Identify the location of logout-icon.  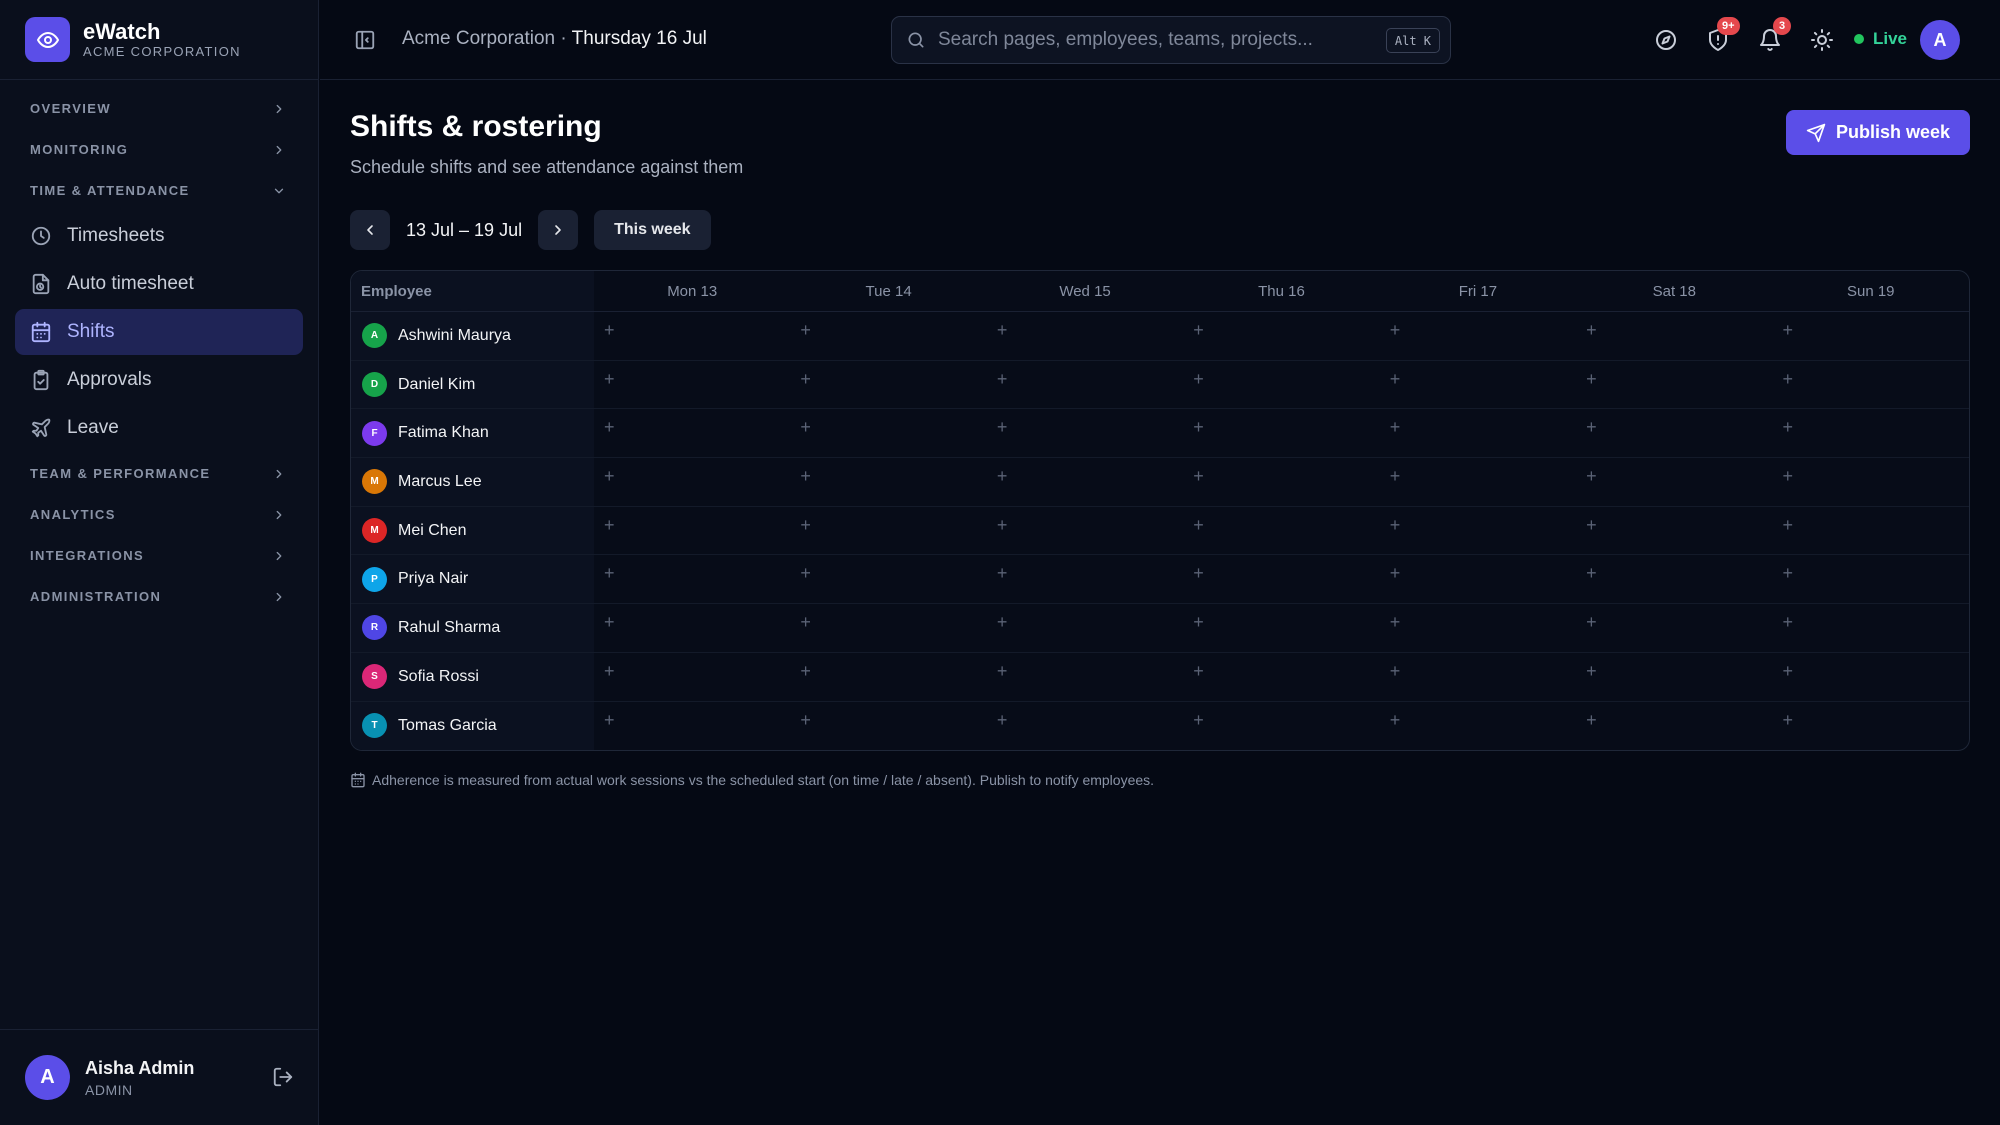
(283, 1077).